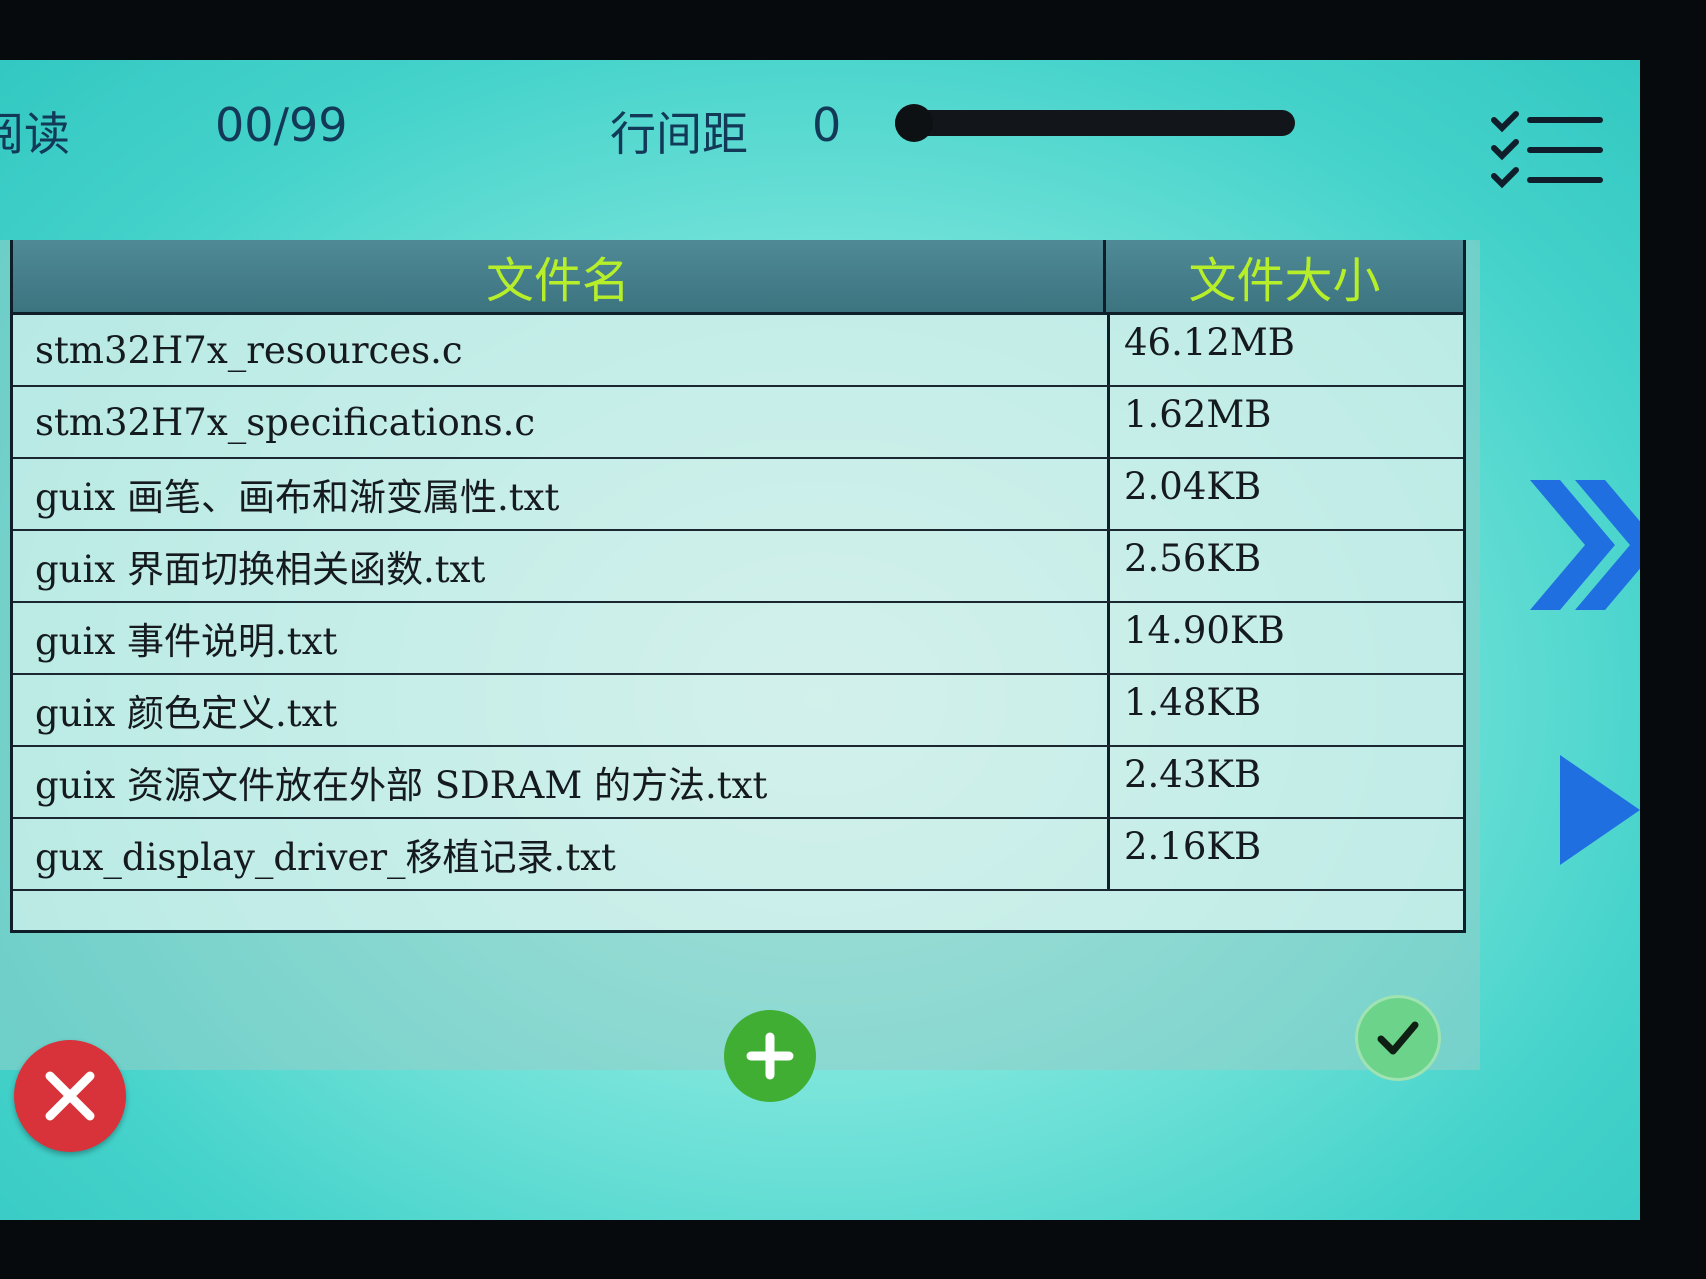 Image resolution: width=1706 pixels, height=1279 pixels. I want to click on table-row: guix 颜色定义.txt 1.48KB, so click(738, 711).